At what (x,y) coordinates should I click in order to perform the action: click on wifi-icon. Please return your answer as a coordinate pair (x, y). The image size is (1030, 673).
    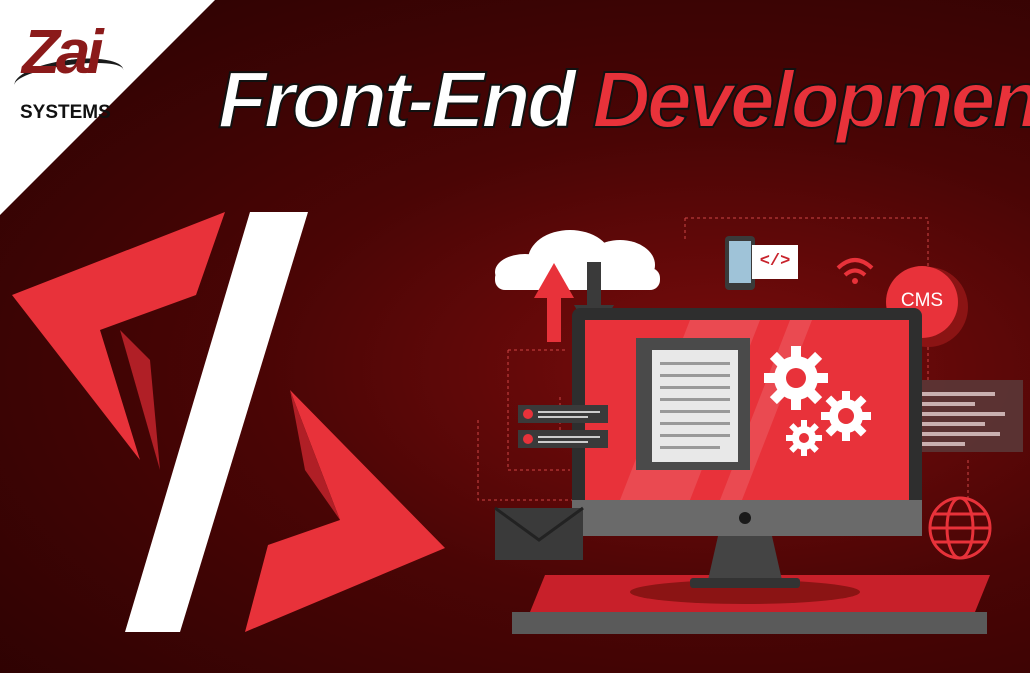
    Looking at the image, I should click on (855, 271).